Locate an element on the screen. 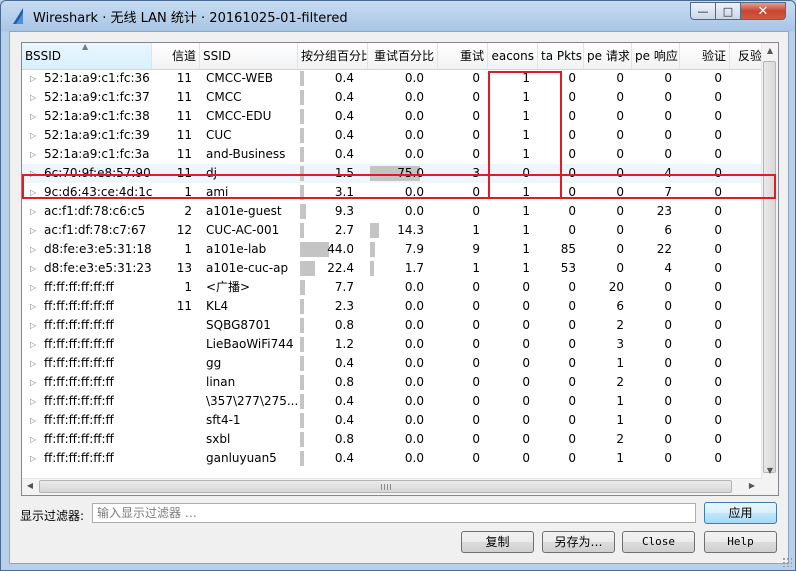 The width and height of the screenshot is (796, 571). table-row: ▷ff:ff:ff:ff:ff:ffsxbl0.80.00002000 is located at coordinates (396, 439).